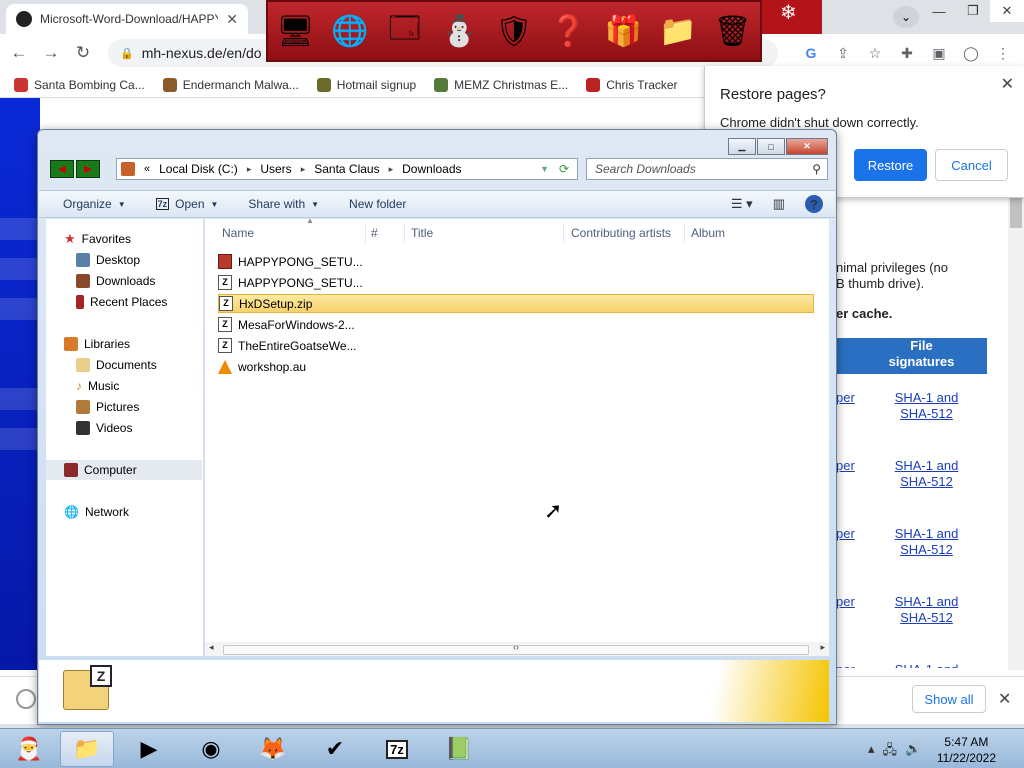  I want to click on close-window-icon: ✕, so click(1007, 11).